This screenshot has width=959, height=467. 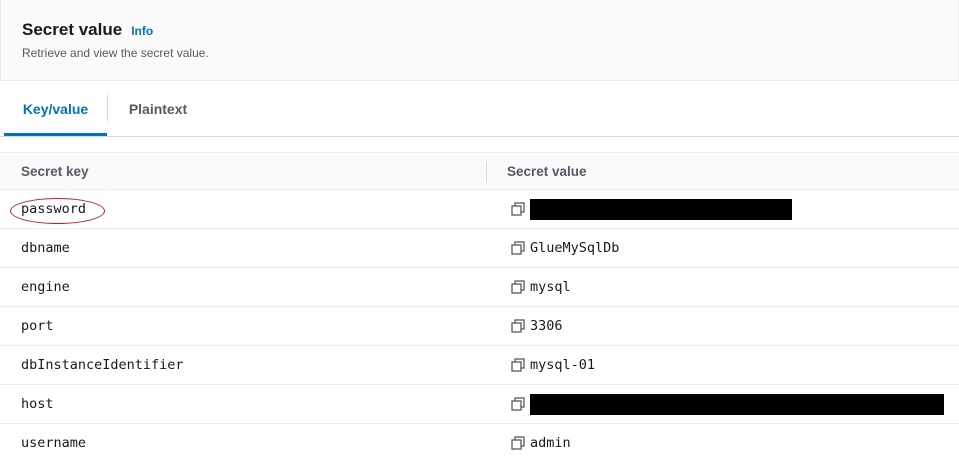 What do you see at coordinates (563, 365) in the screenshot?
I see `secret-value-text: mysql-01` at bounding box center [563, 365].